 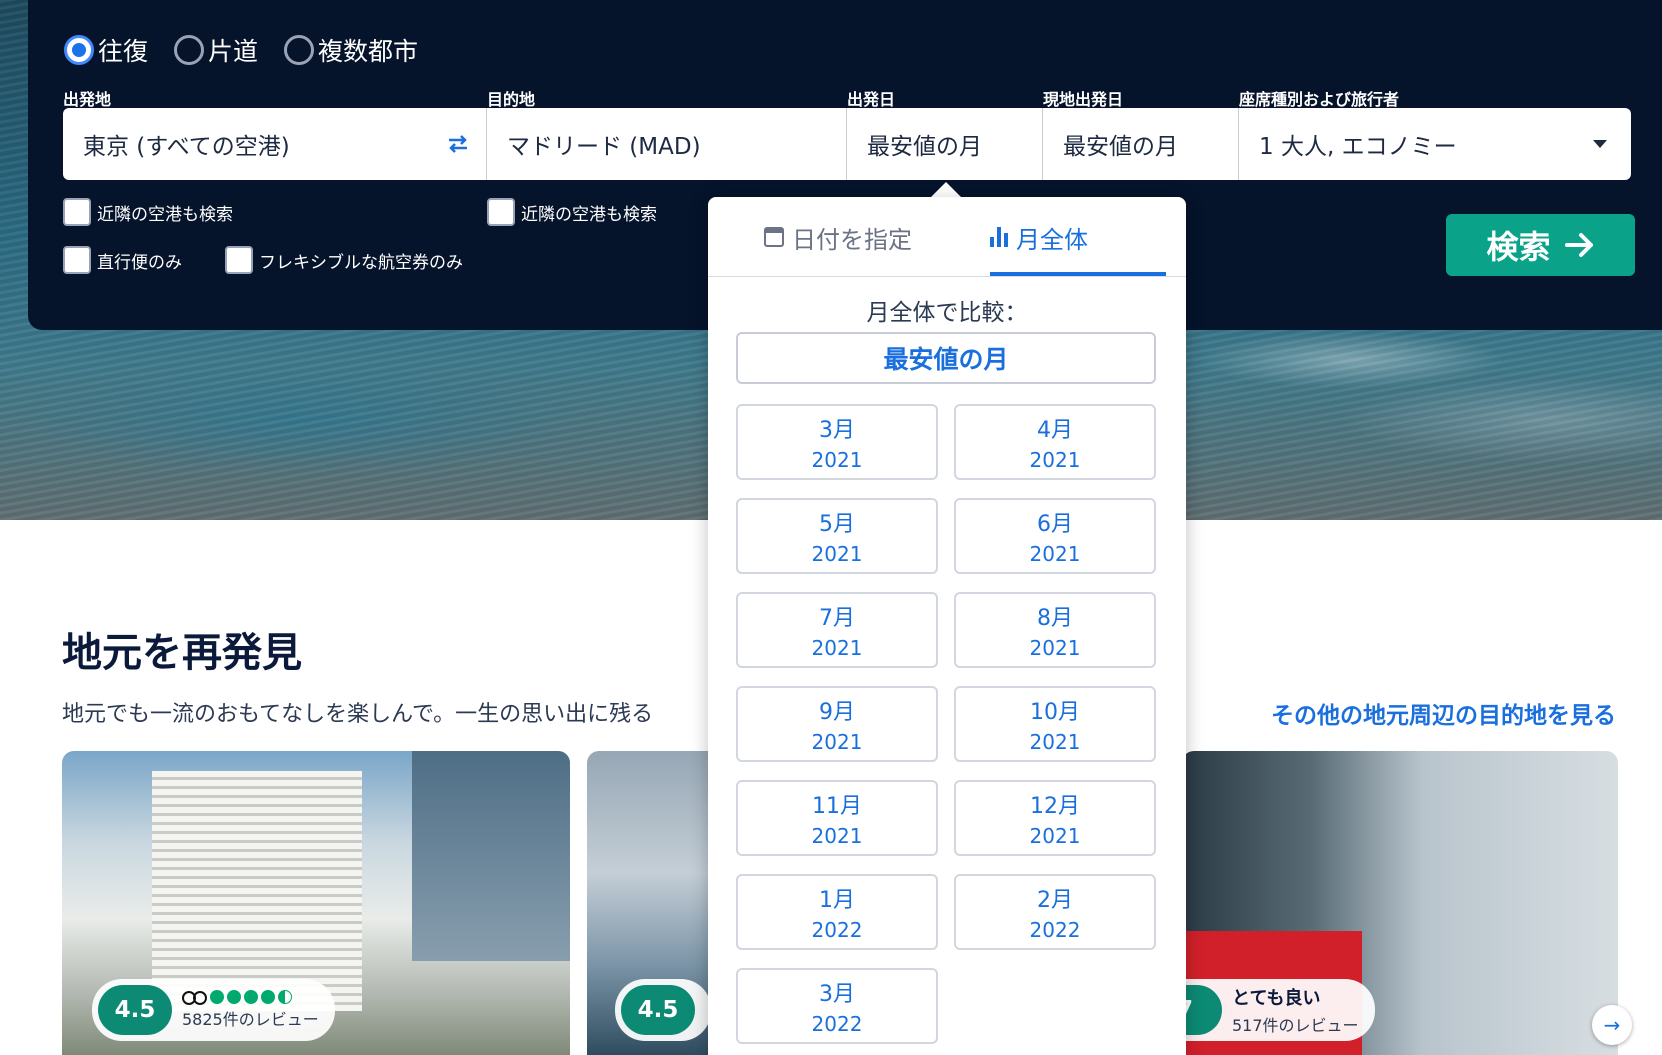 What do you see at coordinates (1055, 806) in the screenshot?
I see `month-label: 12月` at bounding box center [1055, 806].